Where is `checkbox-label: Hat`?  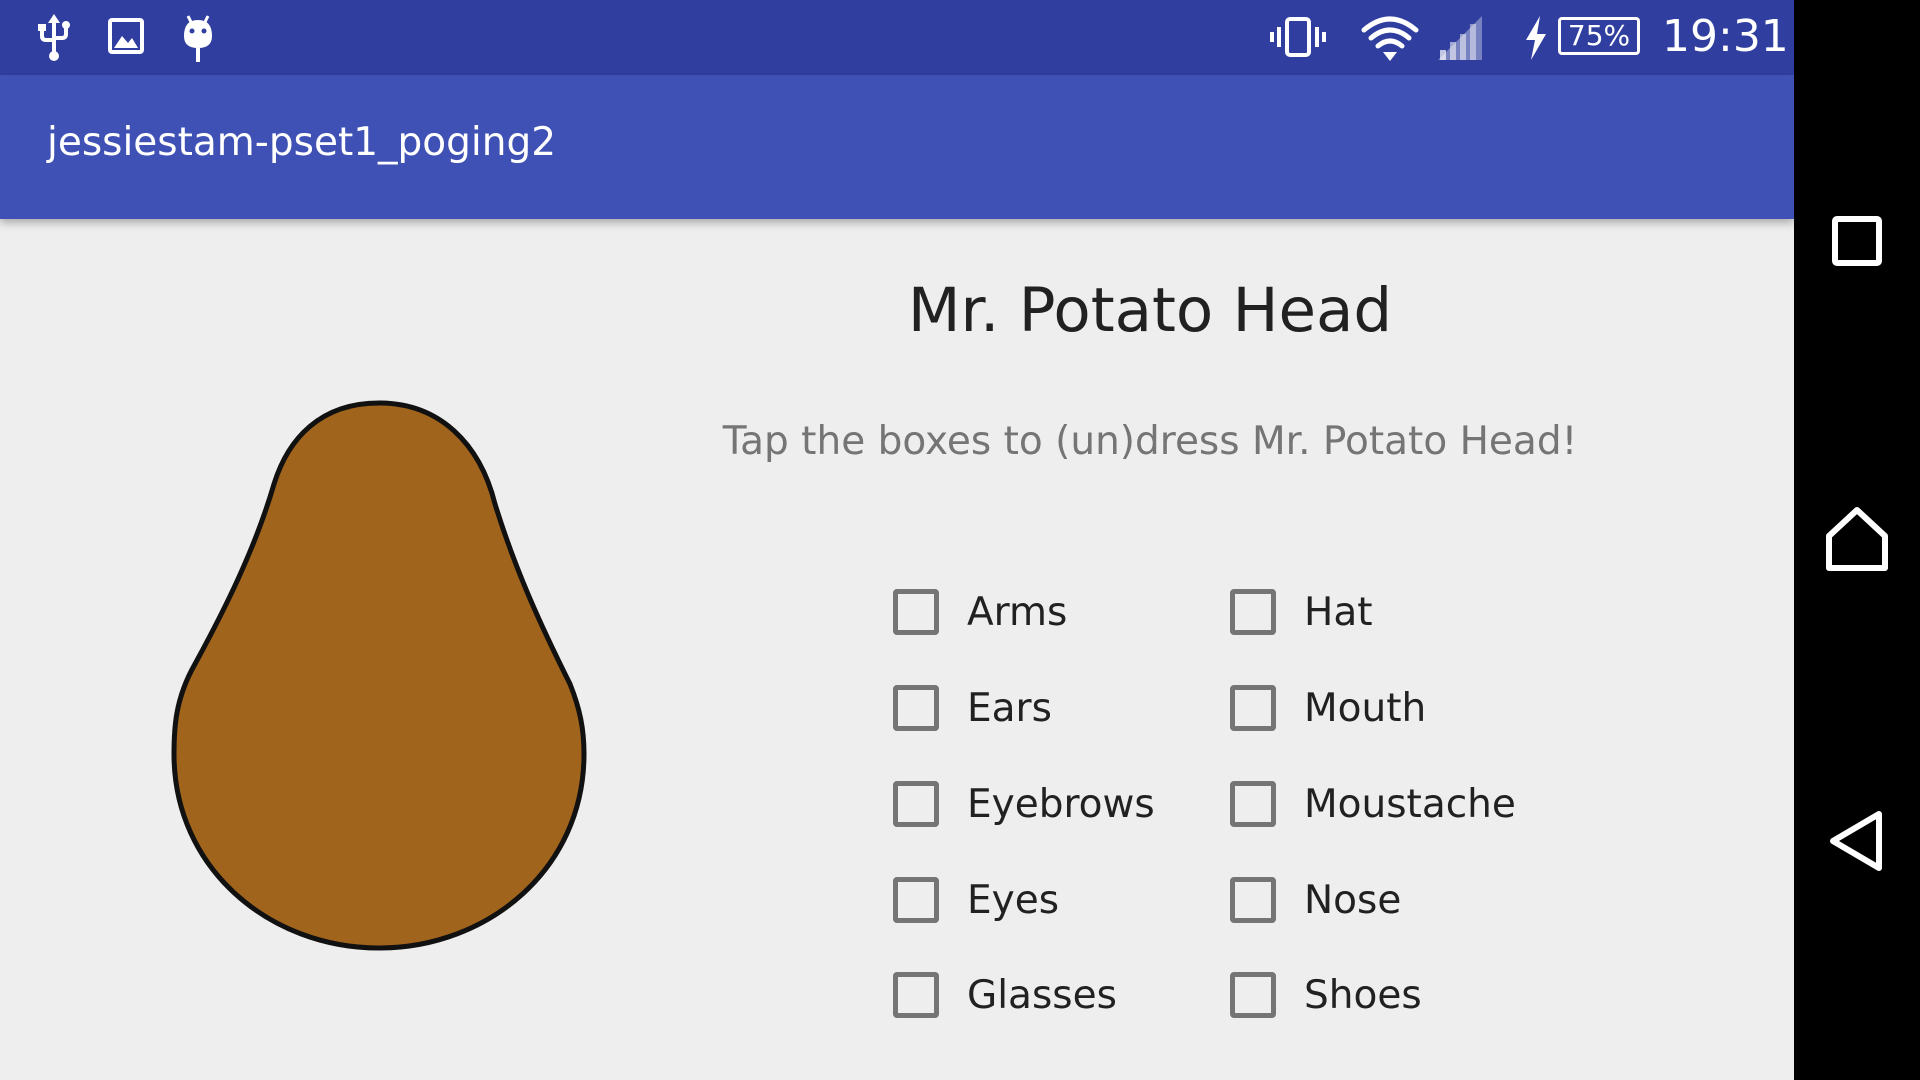
checkbox-label: Hat is located at coordinates (1338, 612).